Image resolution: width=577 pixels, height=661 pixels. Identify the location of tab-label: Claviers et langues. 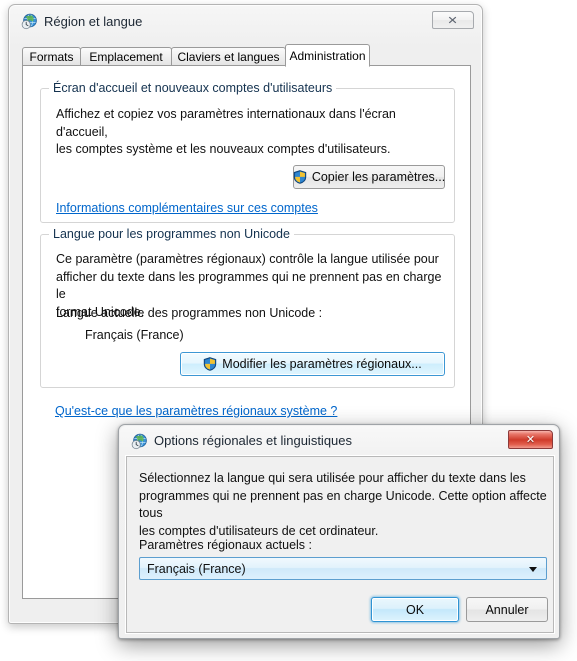
(228, 56).